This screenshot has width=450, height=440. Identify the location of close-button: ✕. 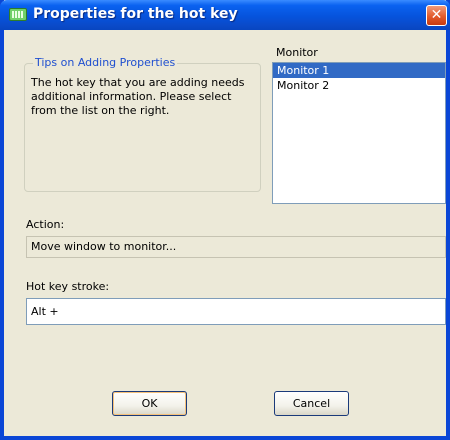
(436, 15).